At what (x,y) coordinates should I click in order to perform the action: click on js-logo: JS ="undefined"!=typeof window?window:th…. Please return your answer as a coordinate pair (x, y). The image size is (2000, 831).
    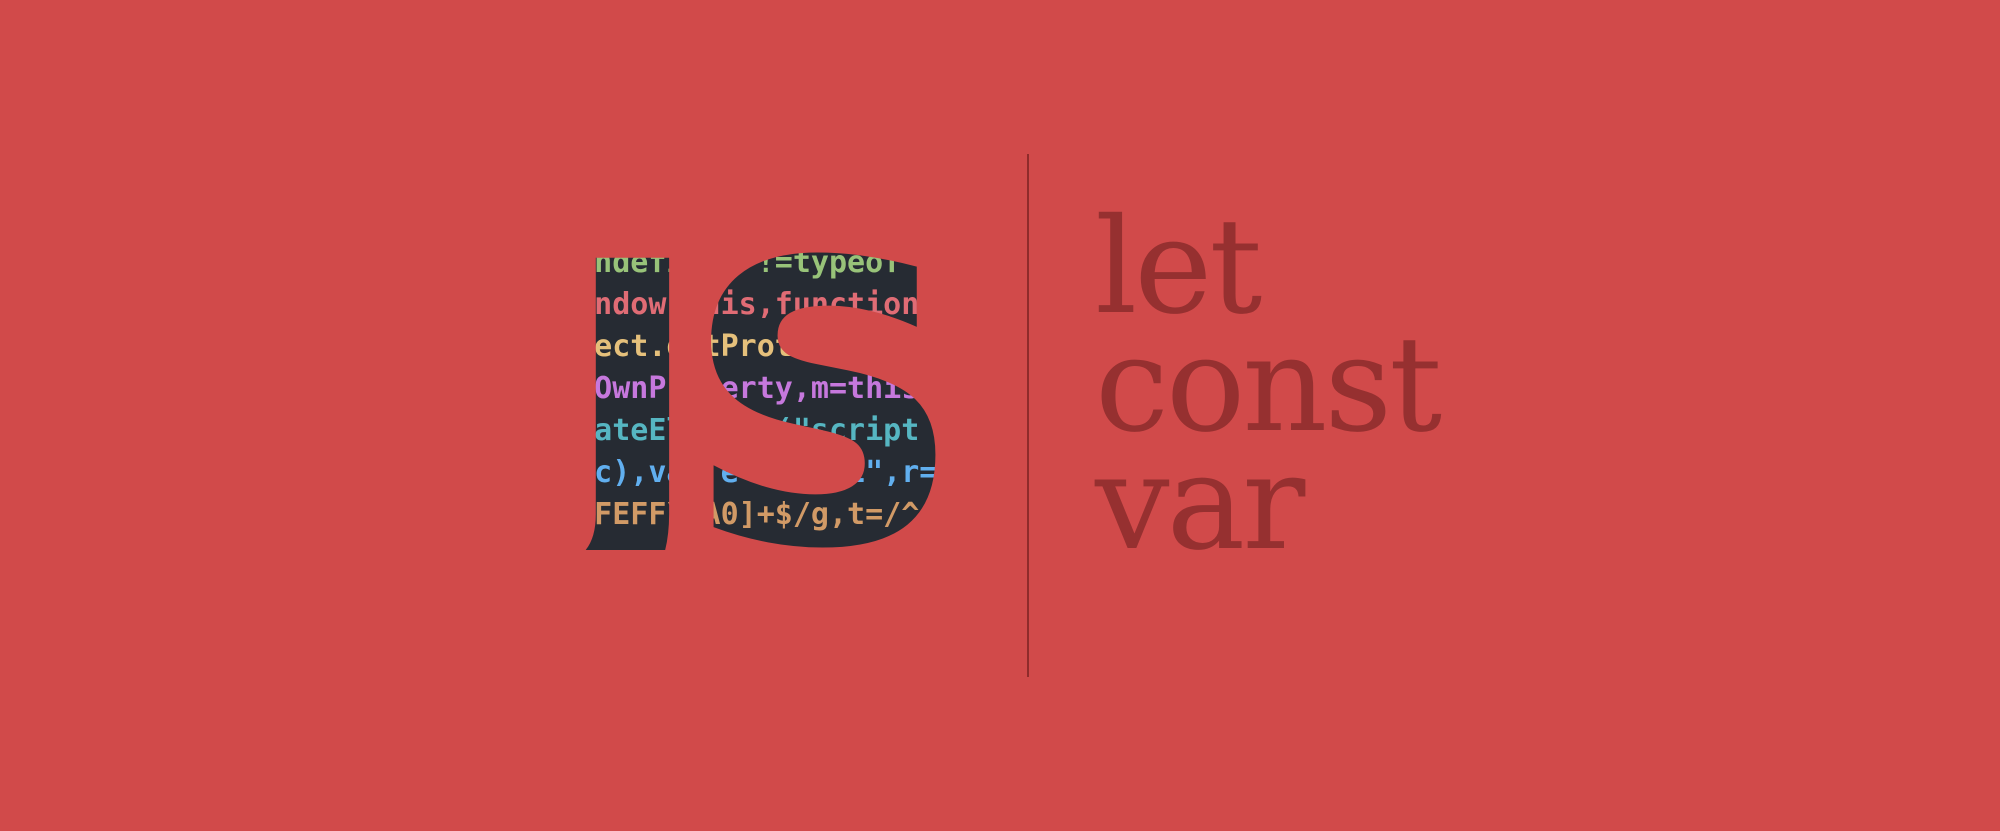
    Looking at the image, I should click on (785, 400).